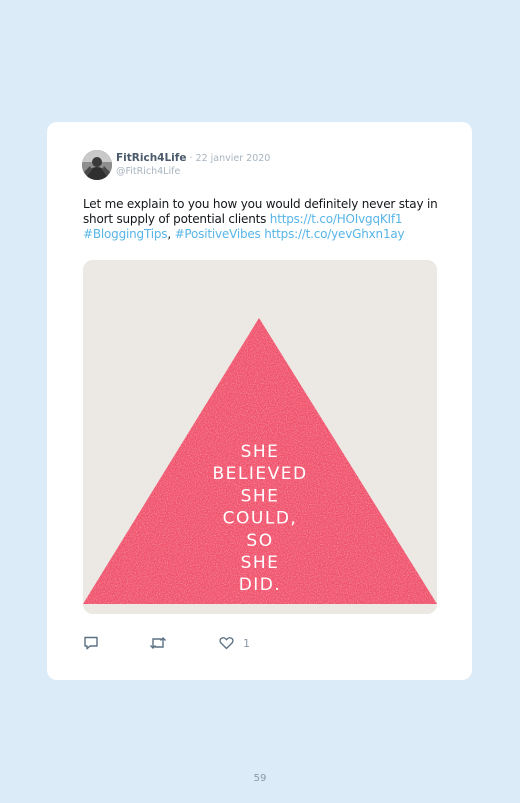  Describe the element at coordinates (226, 643) in the screenshot. I see `heart-icon` at that location.